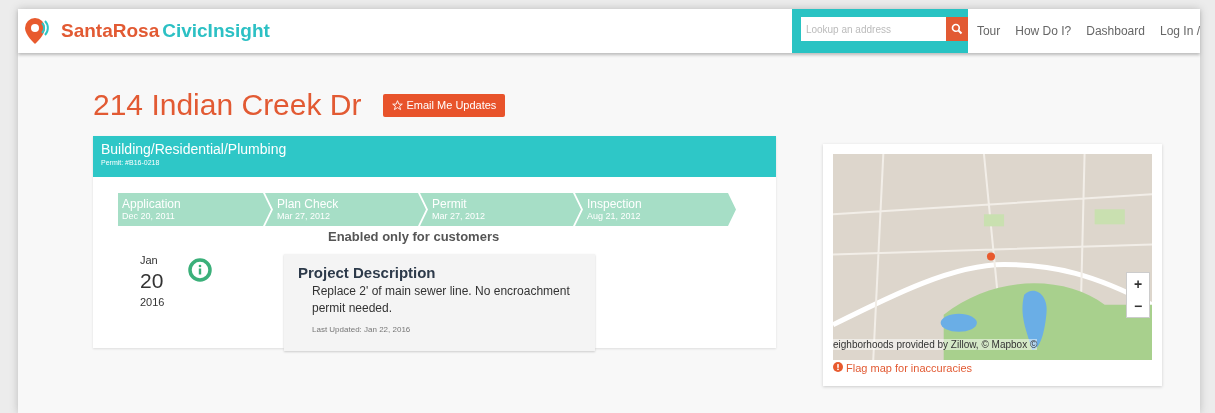 This screenshot has height=413, width=1215. What do you see at coordinates (838, 367) in the screenshot?
I see `alert-icon` at bounding box center [838, 367].